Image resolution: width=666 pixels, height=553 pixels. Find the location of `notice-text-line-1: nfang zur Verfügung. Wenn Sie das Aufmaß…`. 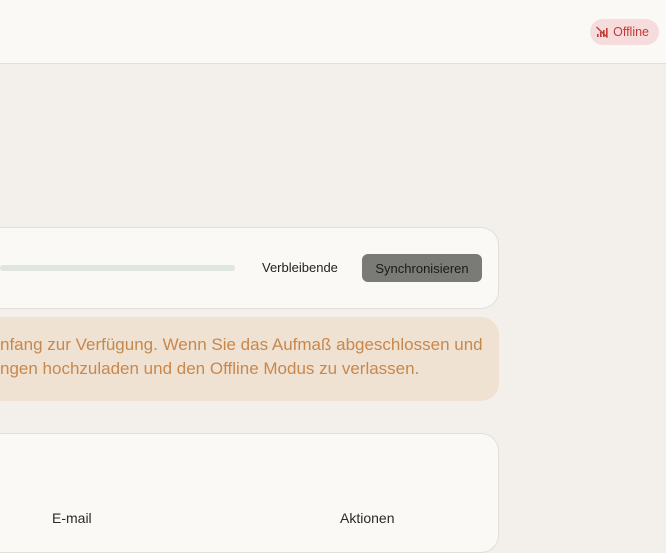

notice-text-line-1: nfang zur Verfügung. Wenn Sie das Aufmaß… is located at coordinates (241, 344).